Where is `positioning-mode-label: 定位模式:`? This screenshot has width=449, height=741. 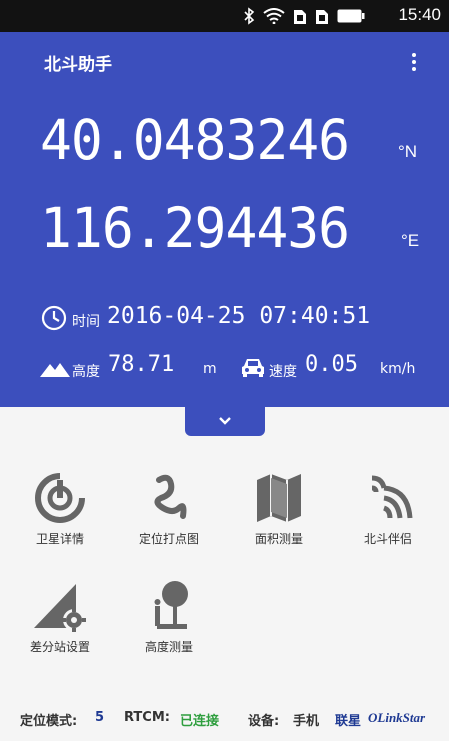
positioning-mode-label: 定位模式: is located at coordinates (49, 721).